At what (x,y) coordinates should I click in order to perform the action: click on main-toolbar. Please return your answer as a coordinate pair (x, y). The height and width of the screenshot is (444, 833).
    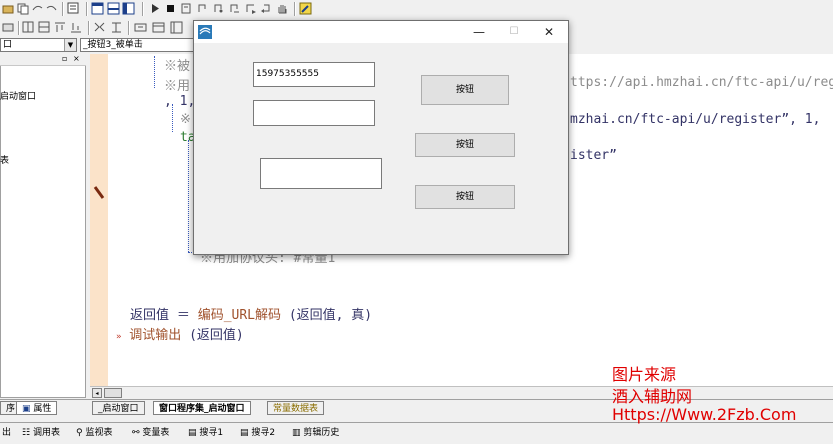
    Looking at the image, I should click on (416, 9).